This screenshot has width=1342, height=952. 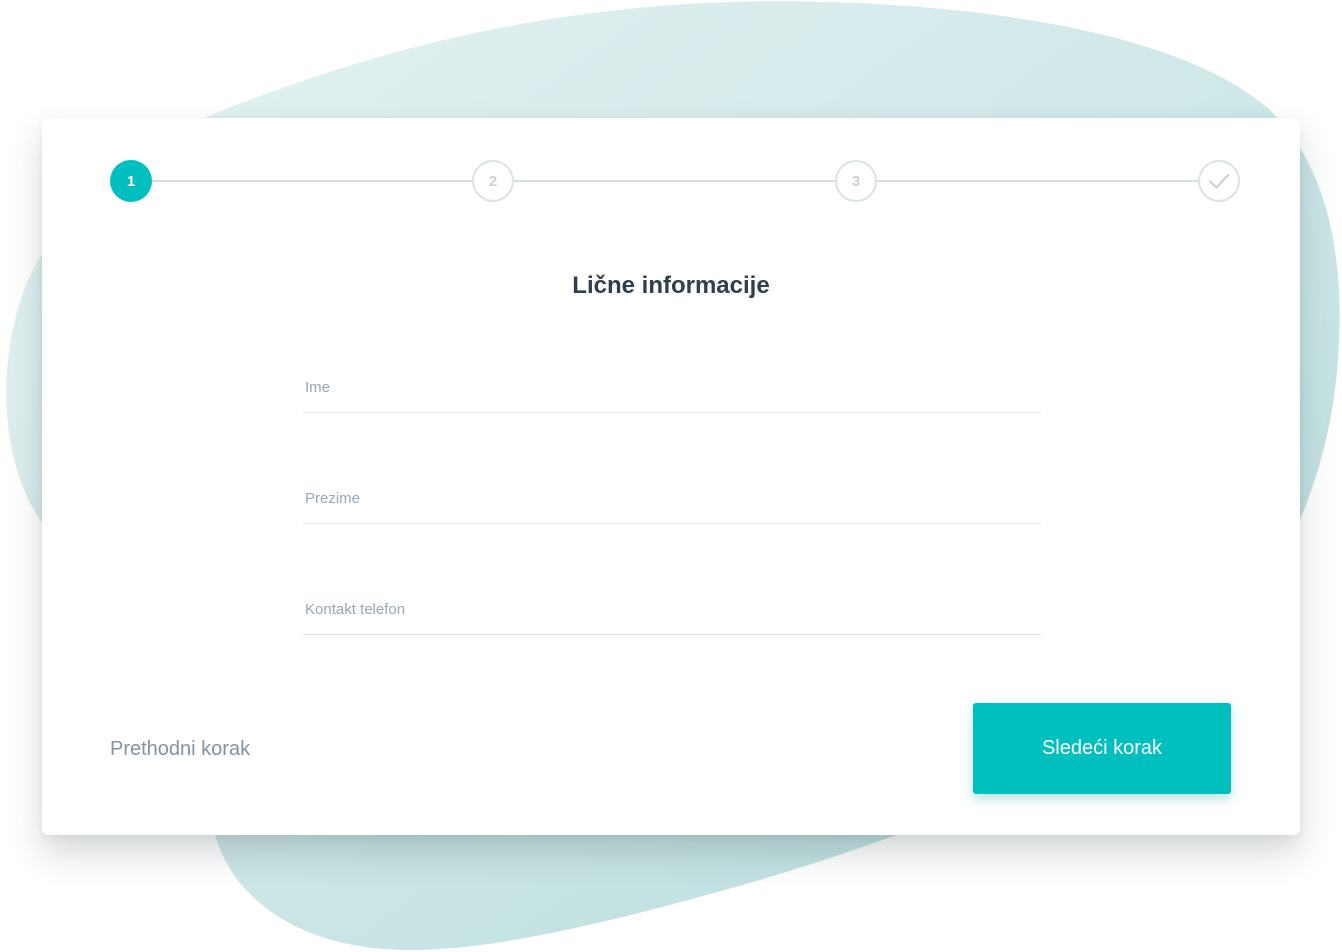 I want to click on step-complete, so click(x=1219, y=181).